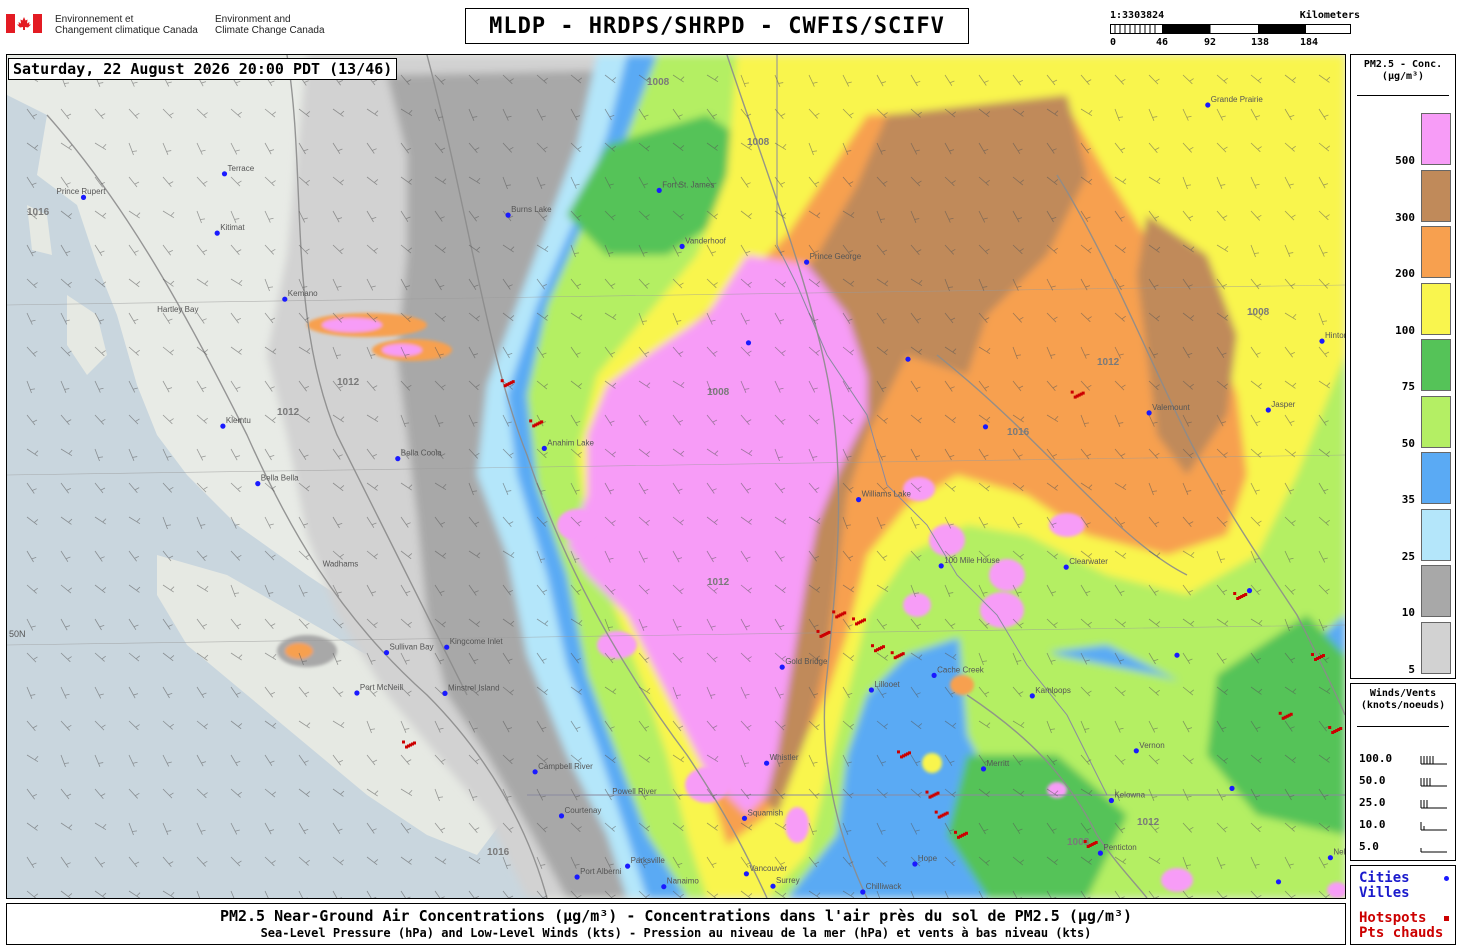 The width and height of the screenshot is (1460, 950). Describe the element at coordinates (1329, 15) in the screenshot. I see `scale-unit: Kilometers` at that location.